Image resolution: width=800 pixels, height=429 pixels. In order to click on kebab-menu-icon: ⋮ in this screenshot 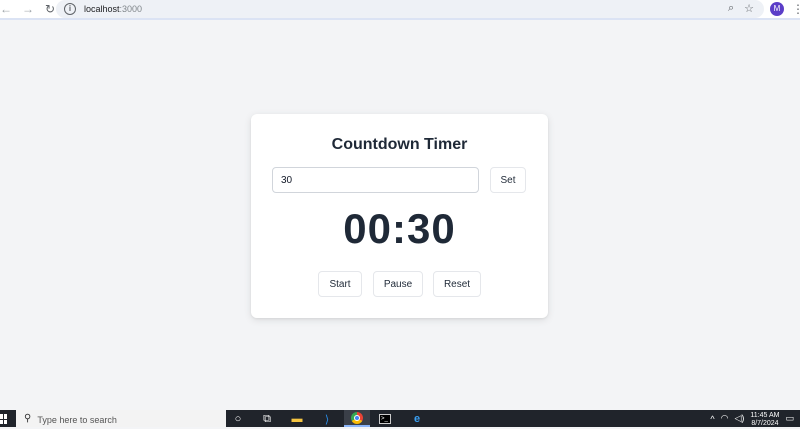, I will do `click(796, 9)`.